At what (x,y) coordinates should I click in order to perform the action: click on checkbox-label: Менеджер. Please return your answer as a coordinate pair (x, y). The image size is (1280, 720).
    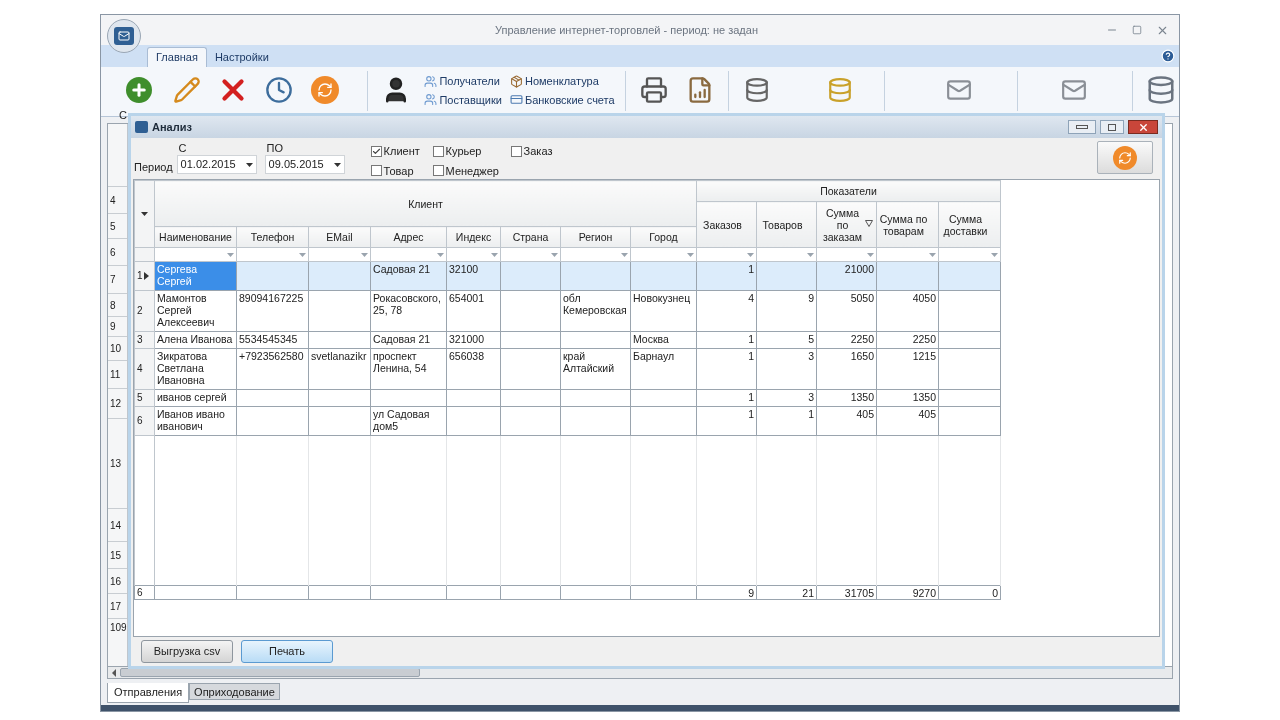
    Looking at the image, I should click on (472, 171).